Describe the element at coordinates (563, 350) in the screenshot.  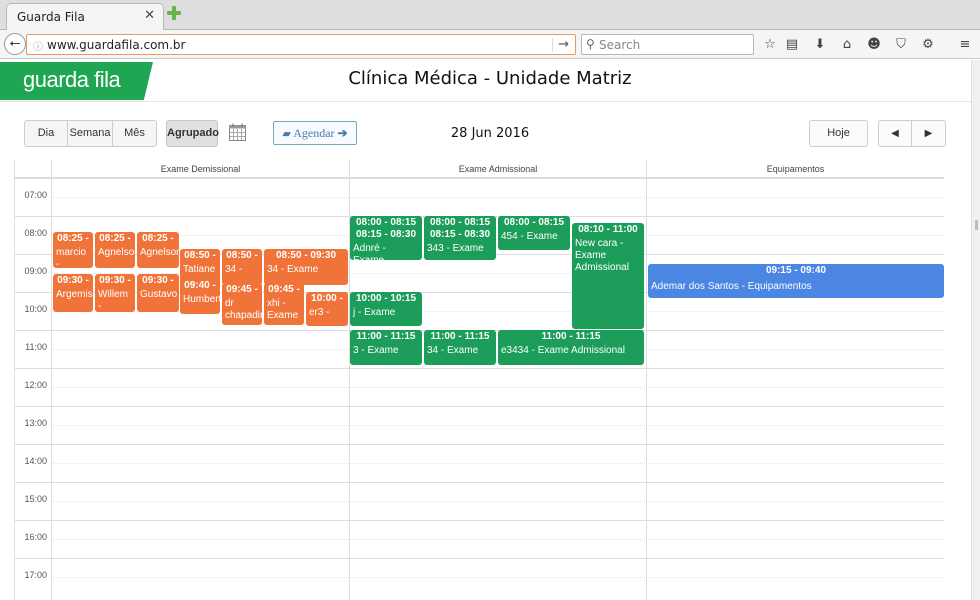
I see `event-description: e3434 - Exame Admissional` at that location.